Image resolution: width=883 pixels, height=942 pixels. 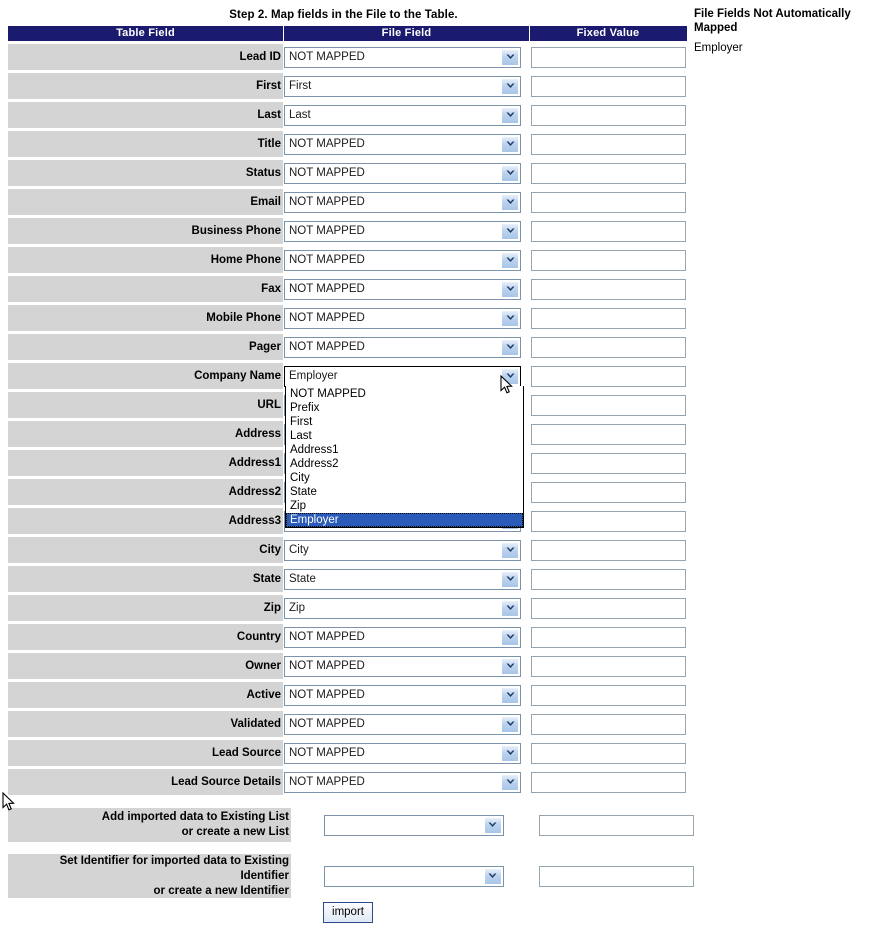 I want to click on existing-list-text-input, so click(x=616, y=825).